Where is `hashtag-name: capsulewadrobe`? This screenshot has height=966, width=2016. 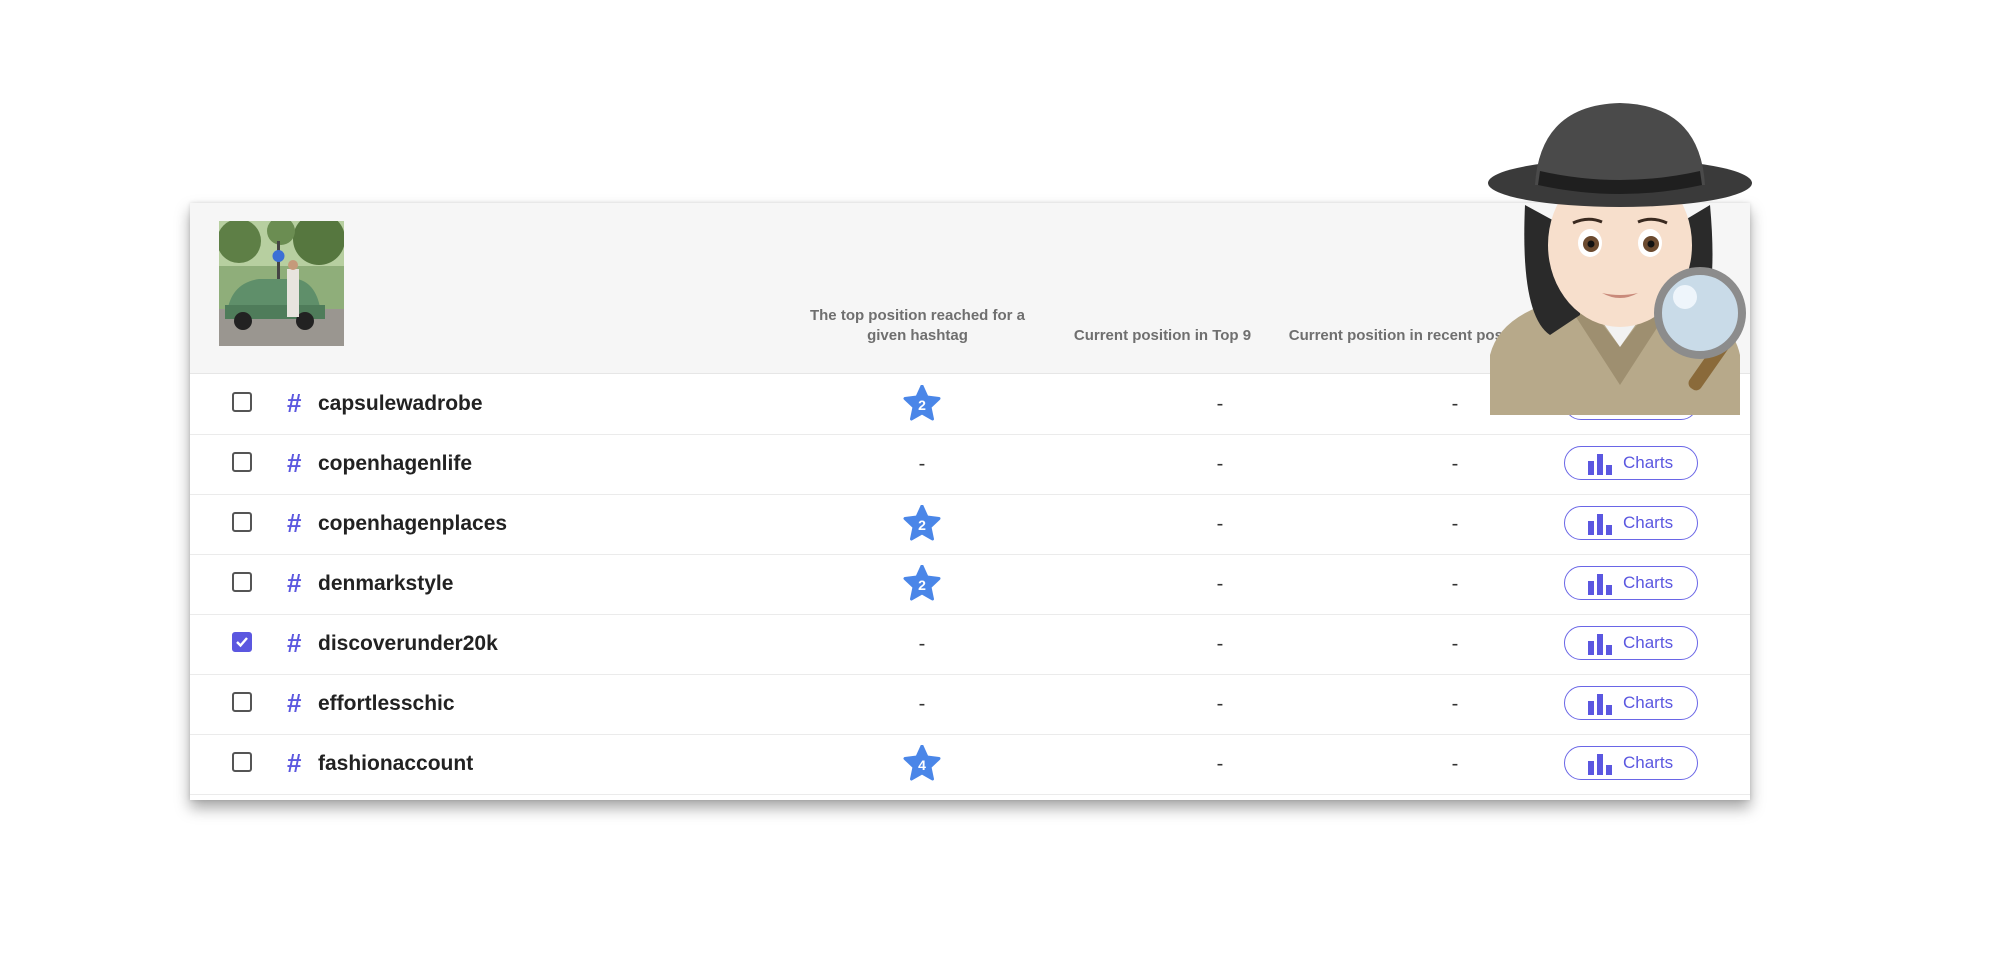 hashtag-name: capsulewadrobe is located at coordinates (400, 404).